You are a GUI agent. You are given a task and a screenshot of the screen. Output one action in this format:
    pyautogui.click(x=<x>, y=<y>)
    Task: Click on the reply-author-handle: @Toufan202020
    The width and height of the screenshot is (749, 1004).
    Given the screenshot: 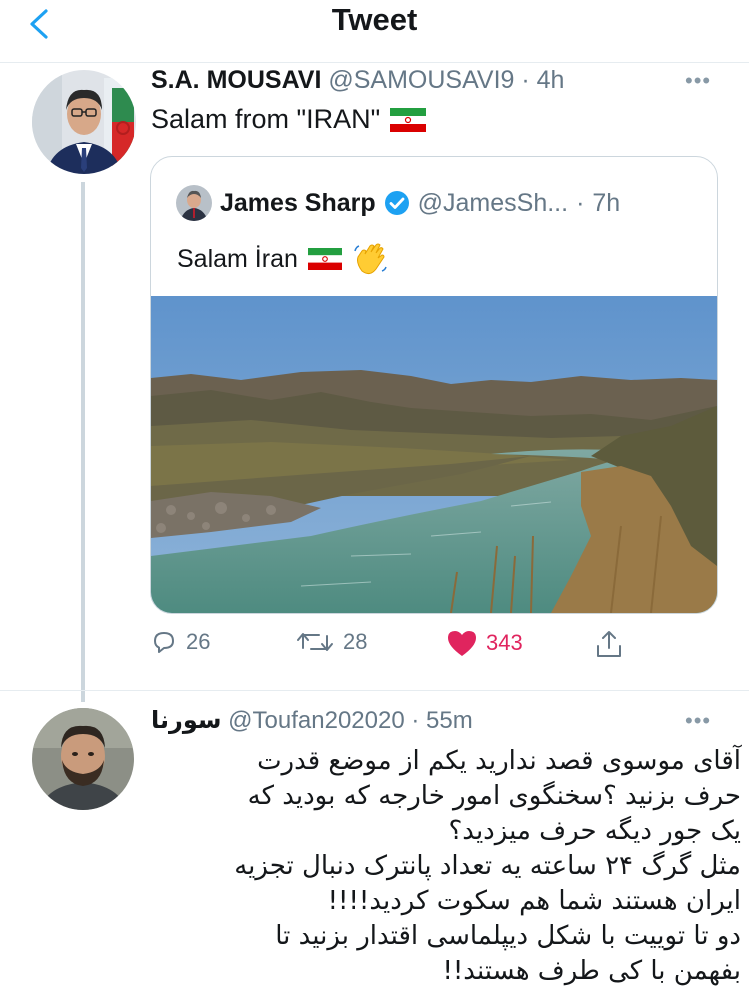 What is the action you would take?
    pyautogui.click(x=316, y=720)
    